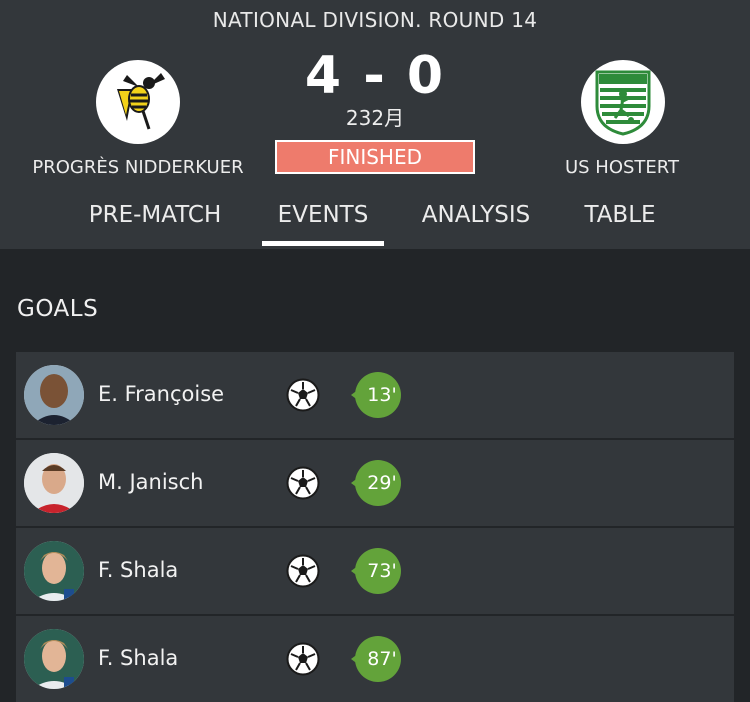 This screenshot has height=702, width=750. I want to click on match-score: 4 - 0, so click(375, 76).